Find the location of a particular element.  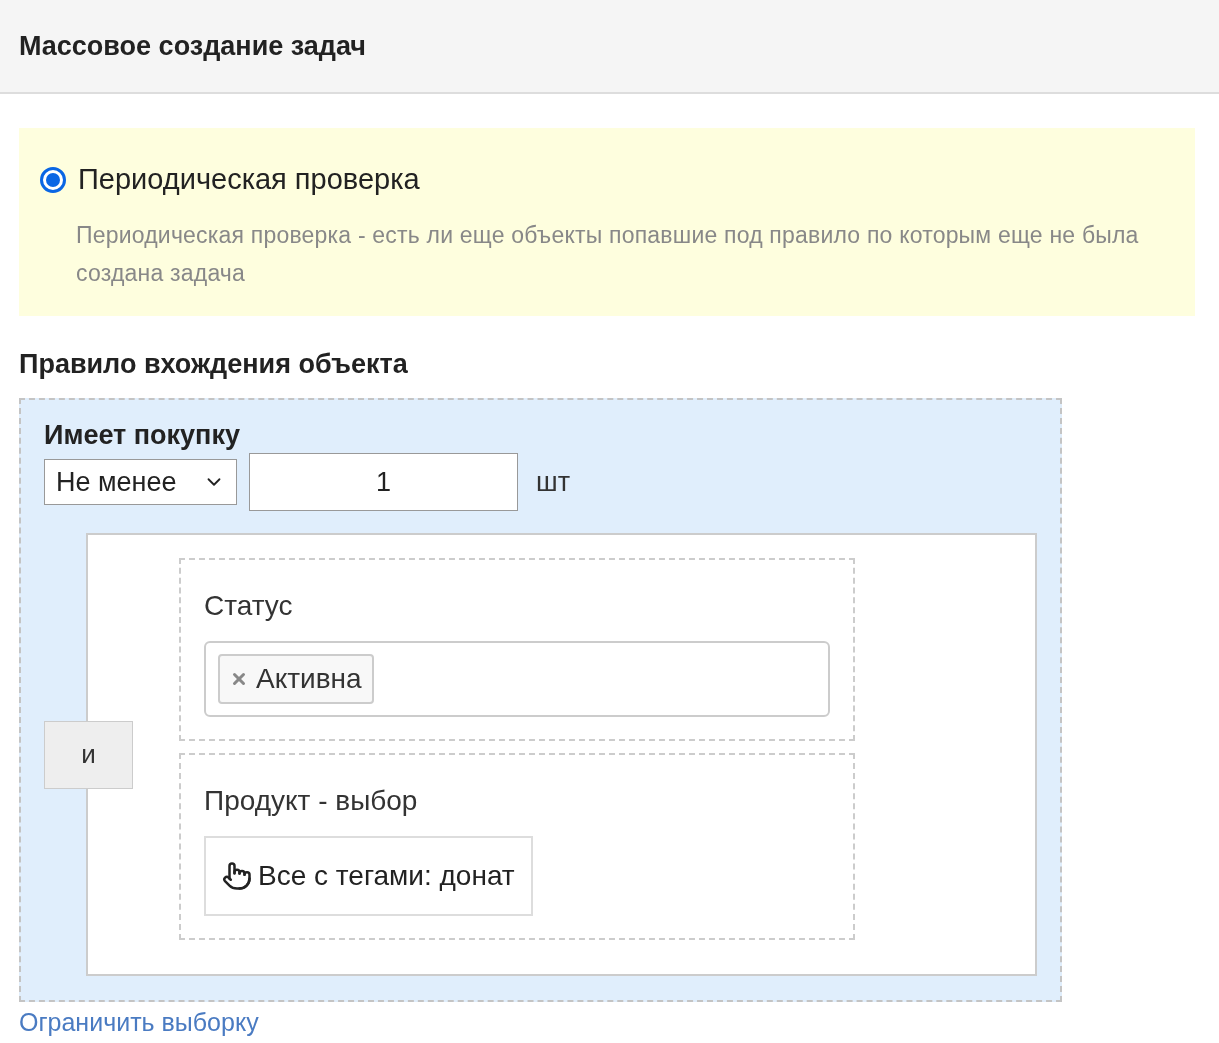

mode-label: Периодическая проверка is located at coordinates (249, 179).